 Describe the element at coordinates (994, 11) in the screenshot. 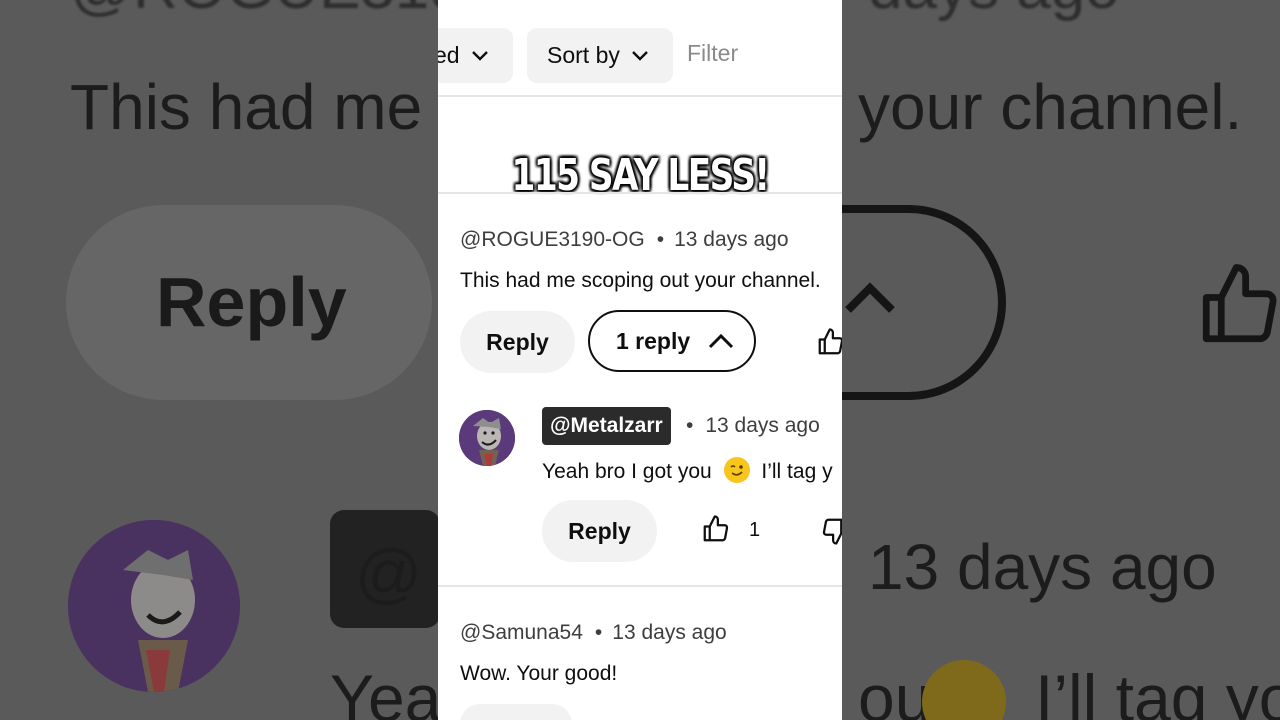

I see `bg-top-date: days ago` at that location.